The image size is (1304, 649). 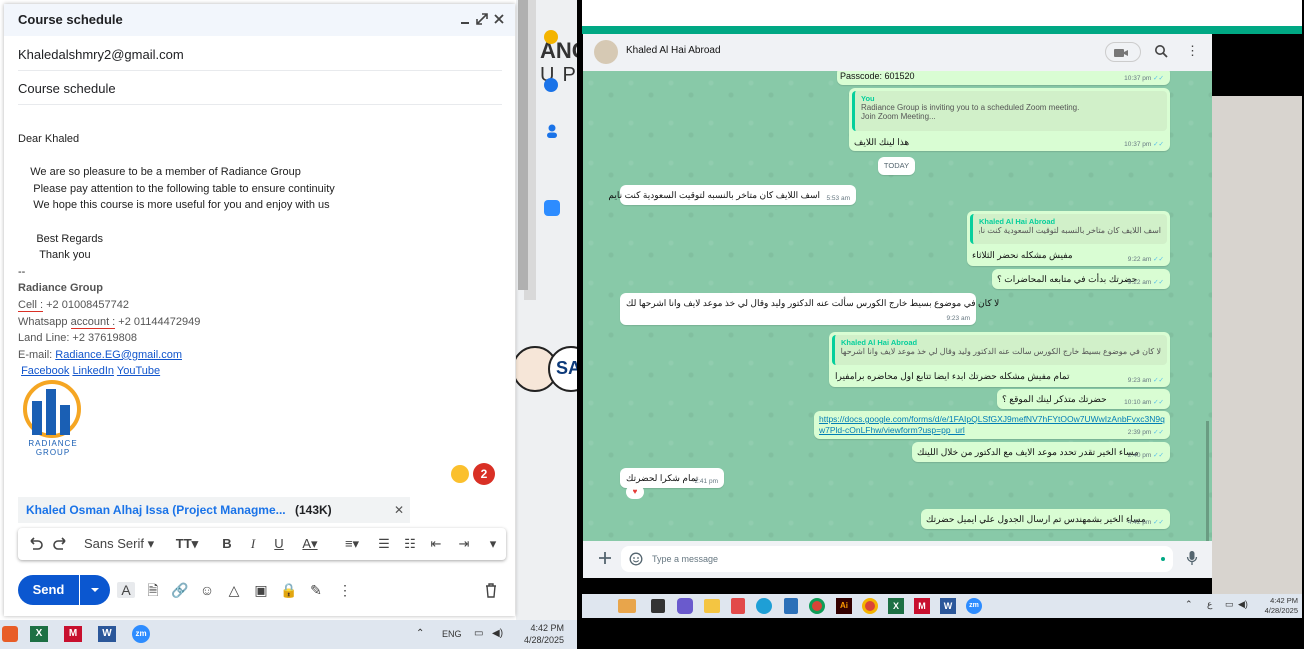 I want to click on minimize-icon, so click(x=465, y=19).